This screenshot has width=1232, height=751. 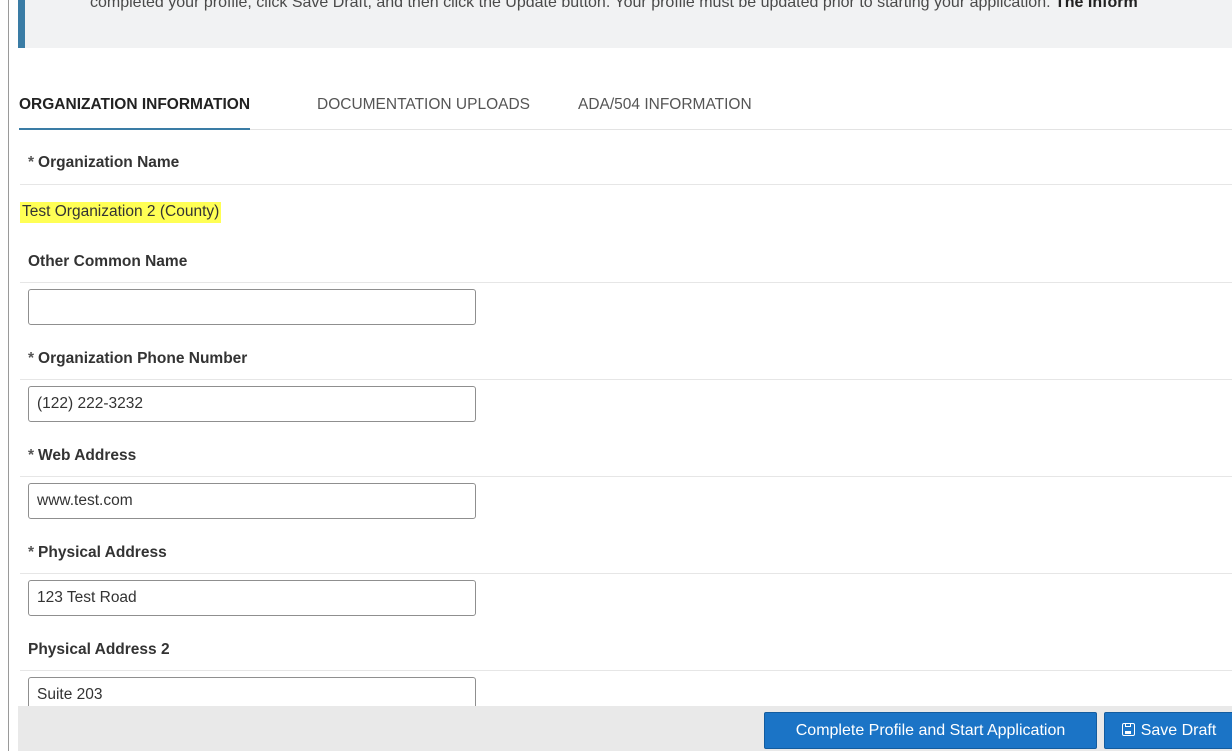 I want to click on web-address-input, so click(x=252, y=501).